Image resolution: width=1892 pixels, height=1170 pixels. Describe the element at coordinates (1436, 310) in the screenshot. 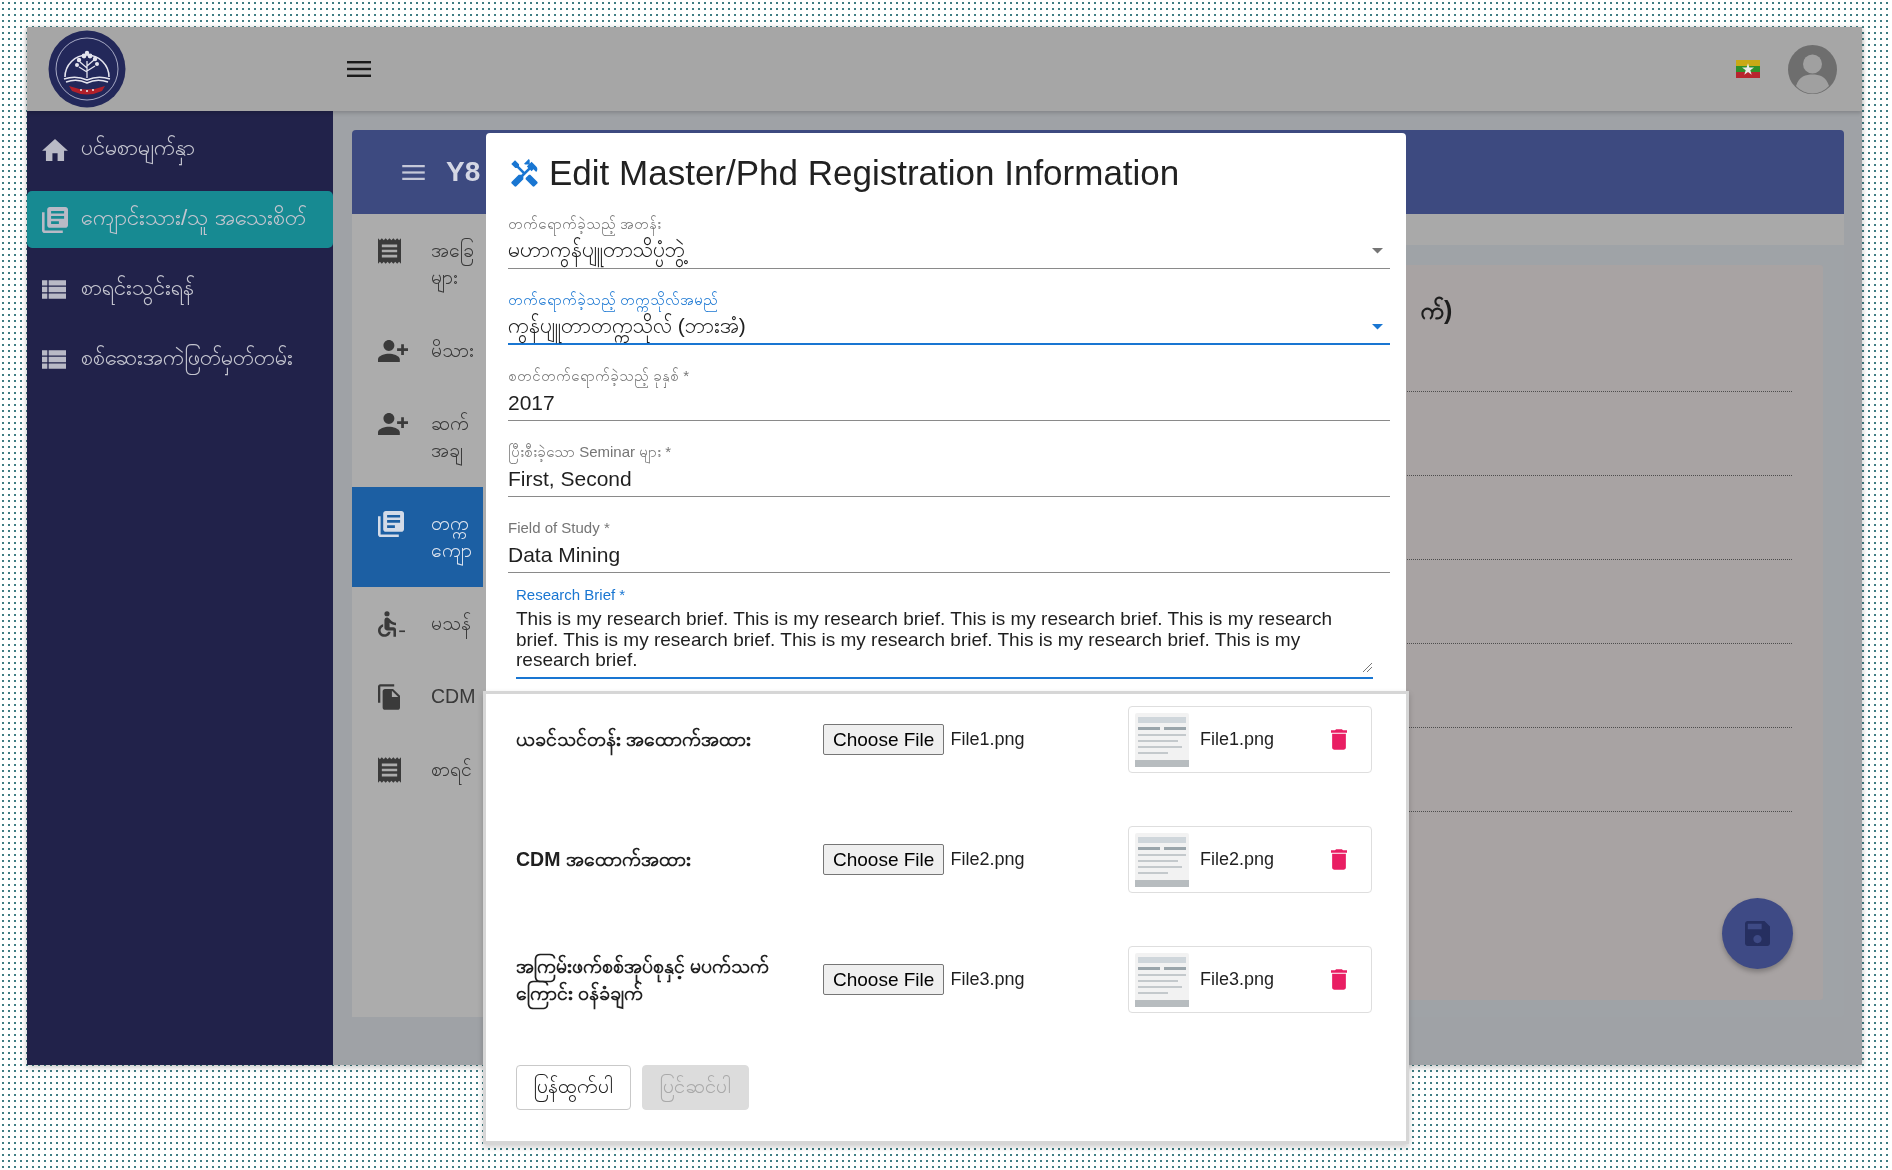

I see `panel-heading: က်)` at that location.